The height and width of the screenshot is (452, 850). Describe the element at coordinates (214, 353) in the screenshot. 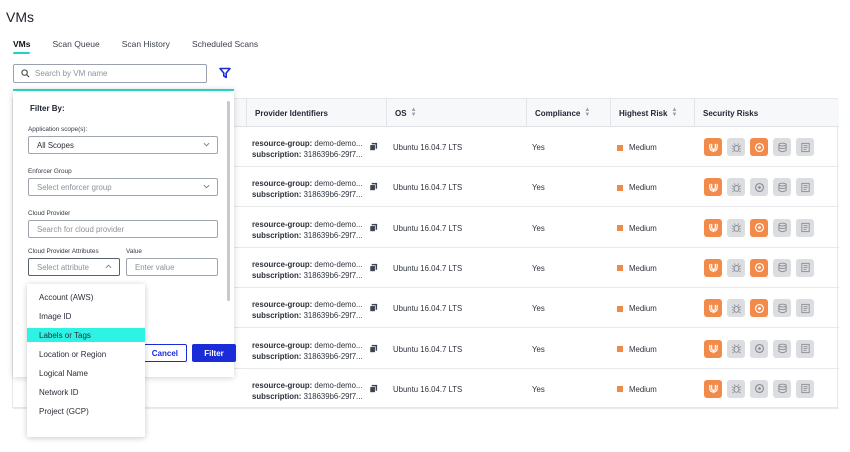

I see `filter-button: Filter` at that location.